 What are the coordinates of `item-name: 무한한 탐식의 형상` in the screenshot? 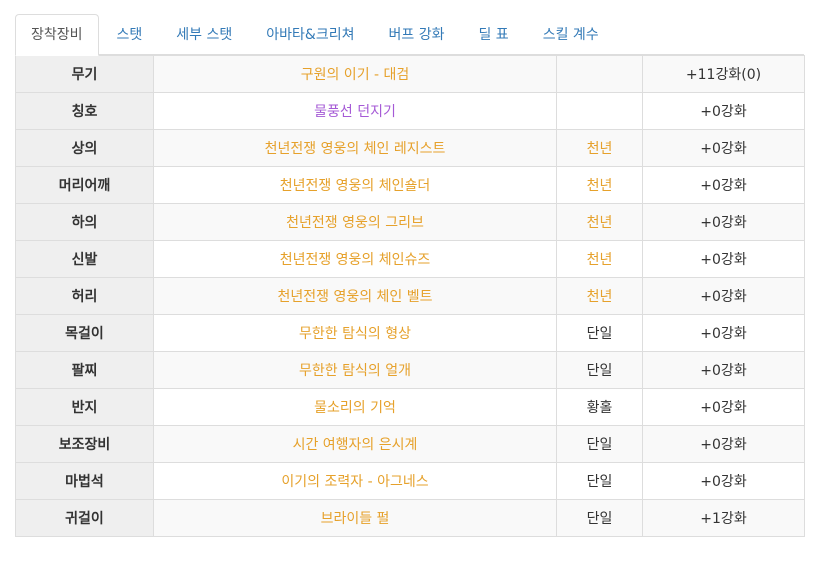 It's located at (355, 333).